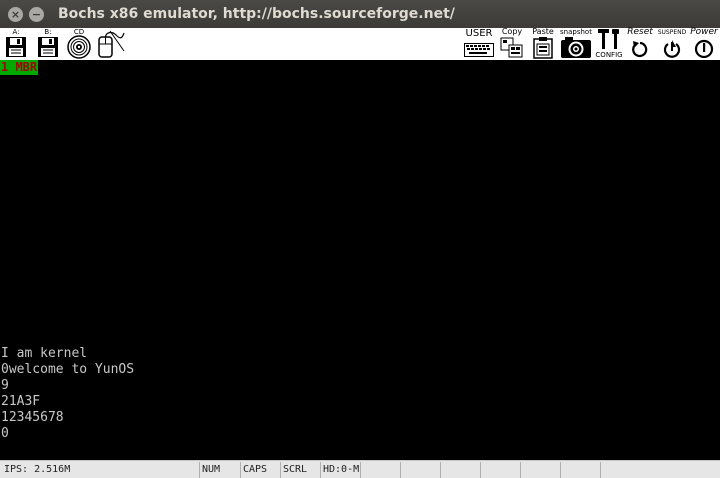  Describe the element at coordinates (48, 32) in the screenshot. I see `floppy-b-label: B:` at that location.